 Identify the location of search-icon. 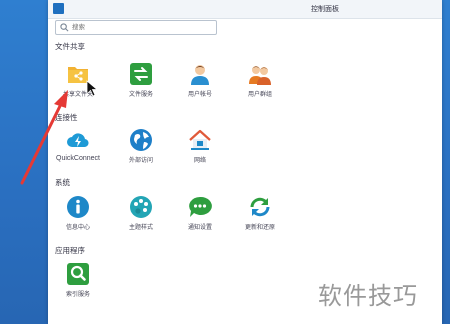
(64, 27).